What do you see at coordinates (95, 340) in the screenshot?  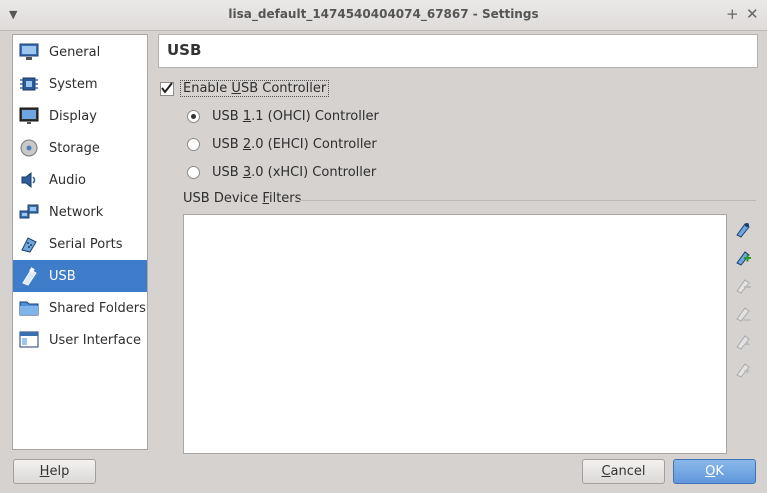 I see `sidebar-item-label: User Interface` at bounding box center [95, 340].